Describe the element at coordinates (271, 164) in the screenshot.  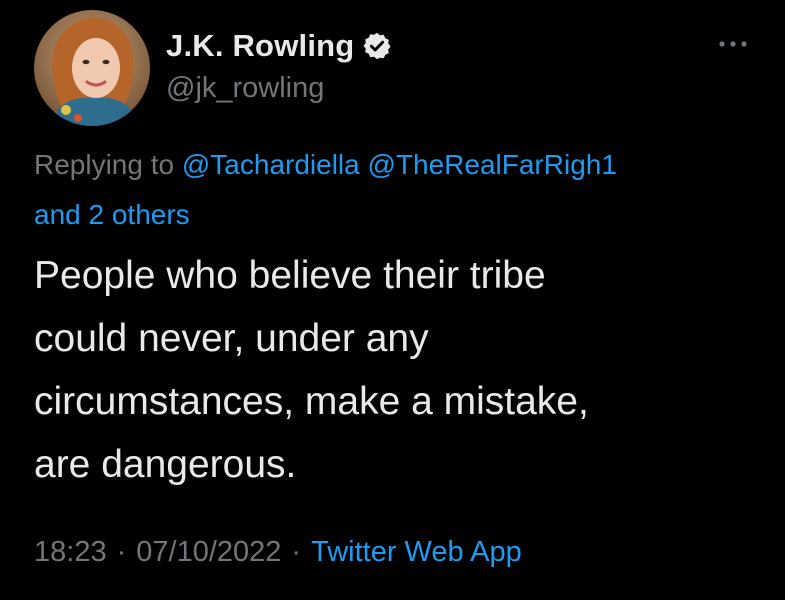
I see `mention-link-tachardiella: @Tachardiella` at that location.